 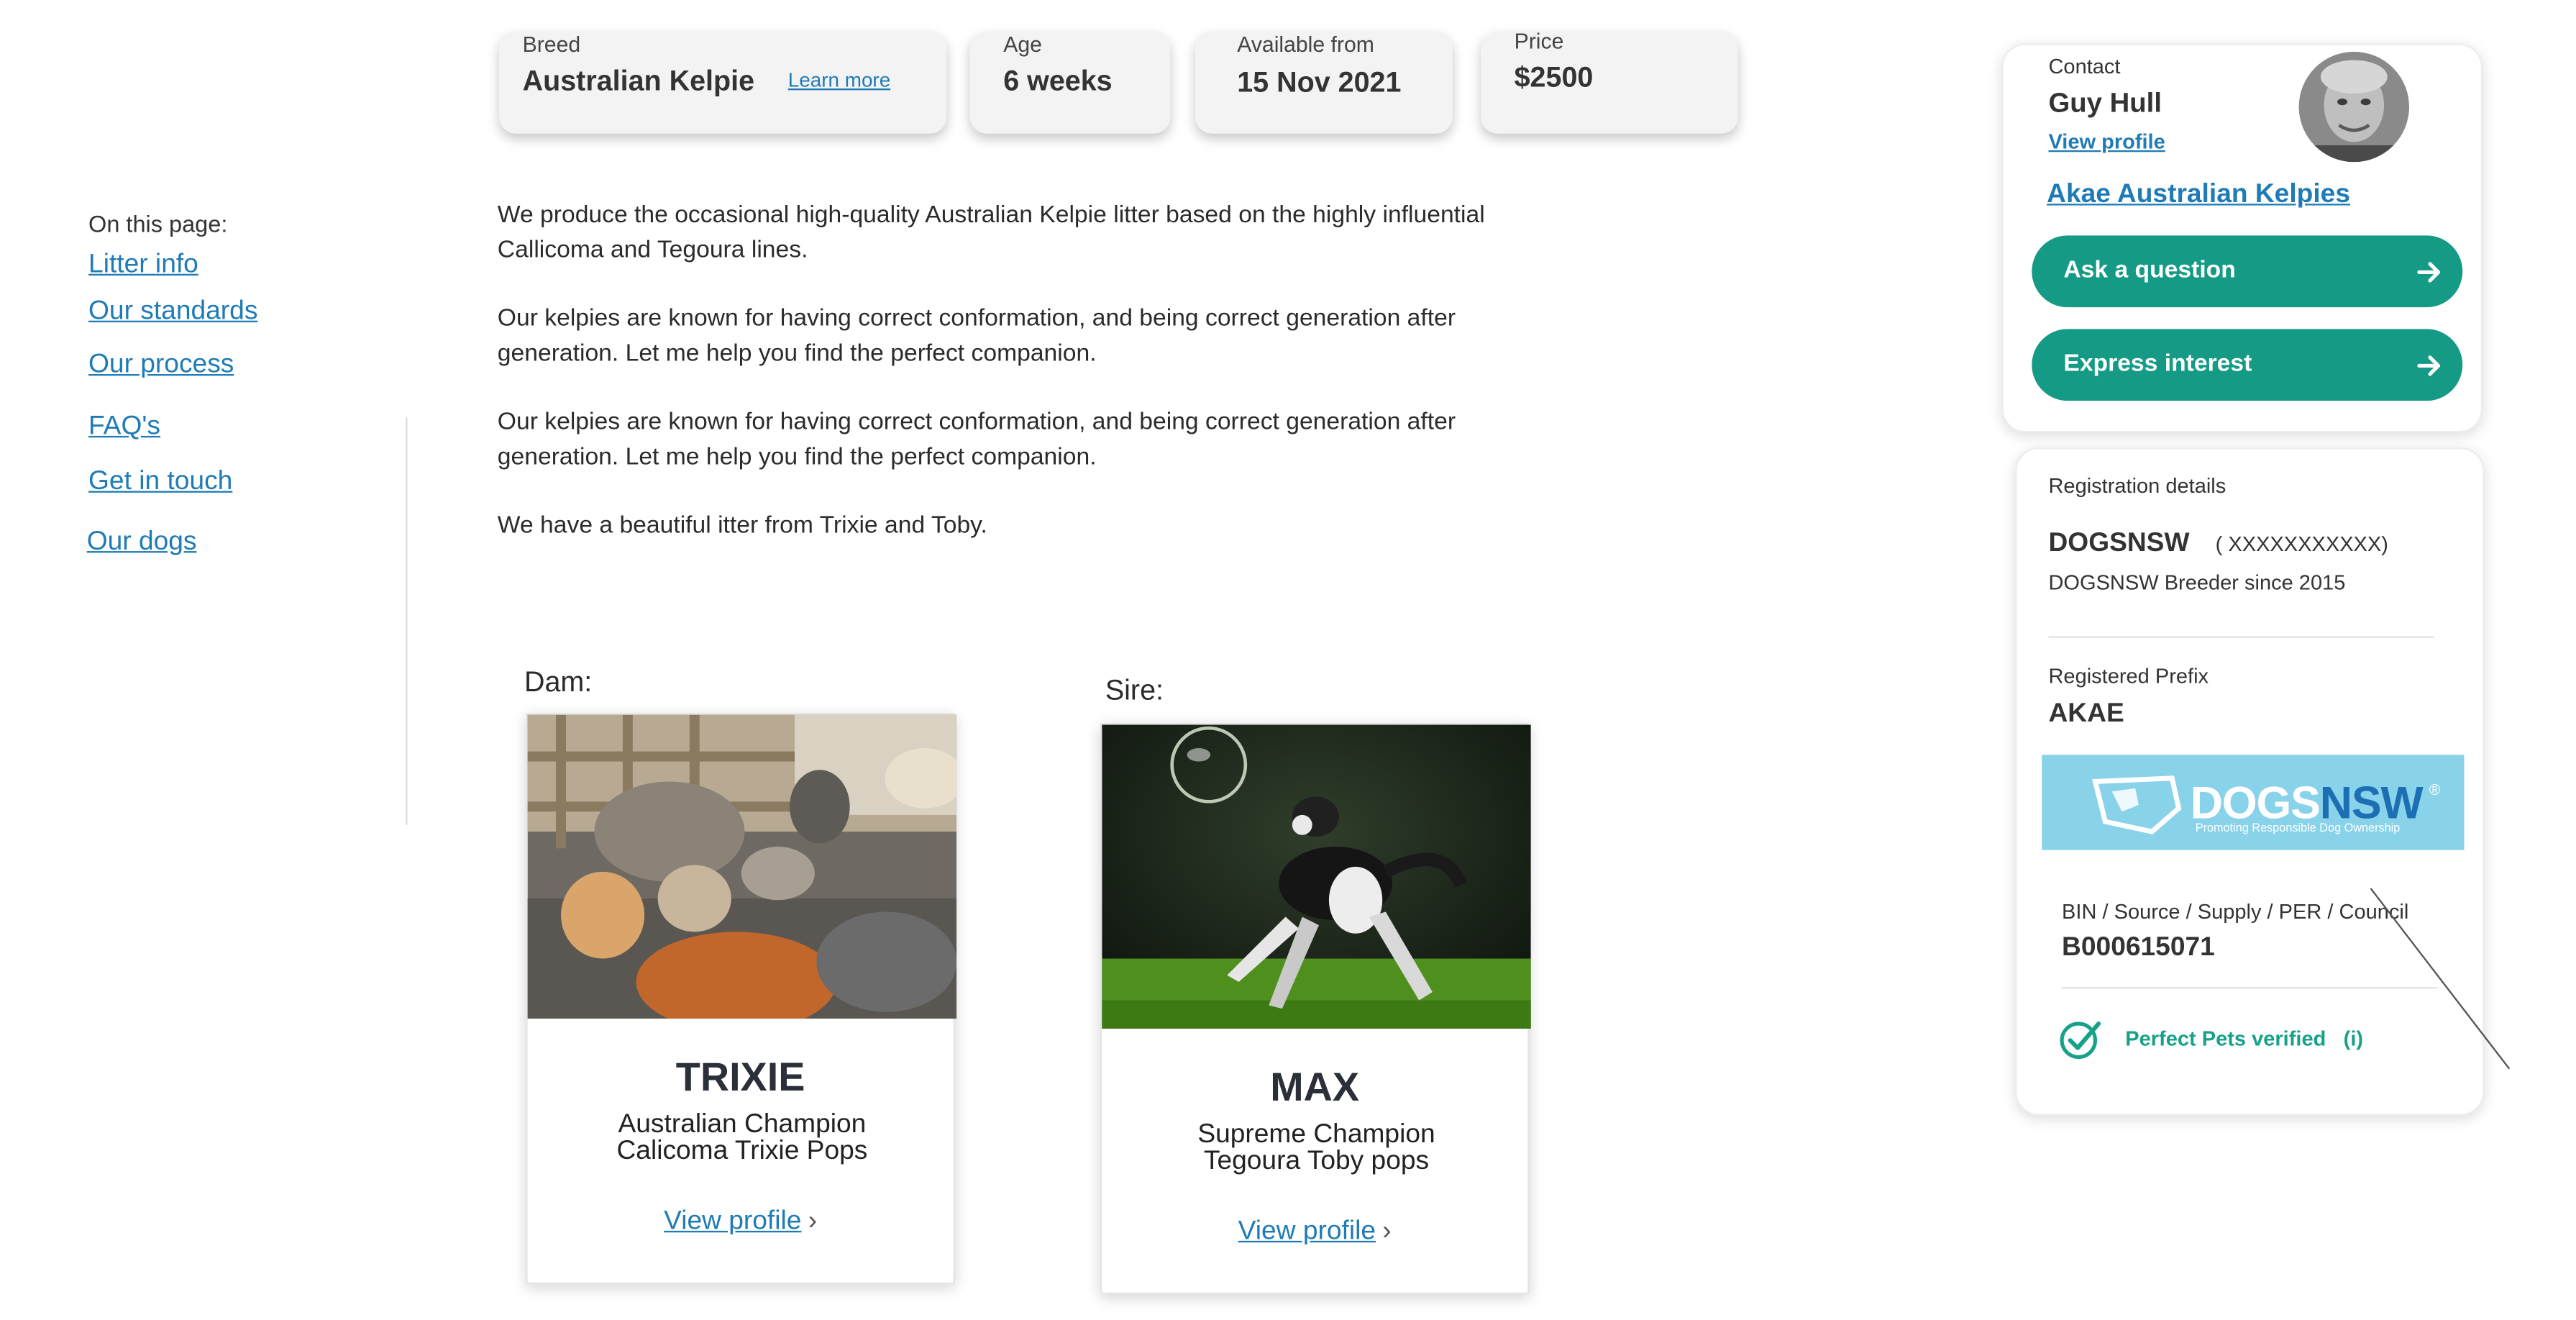 What do you see at coordinates (1315, 1088) in the screenshot?
I see `sire-name: MAX` at bounding box center [1315, 1088].